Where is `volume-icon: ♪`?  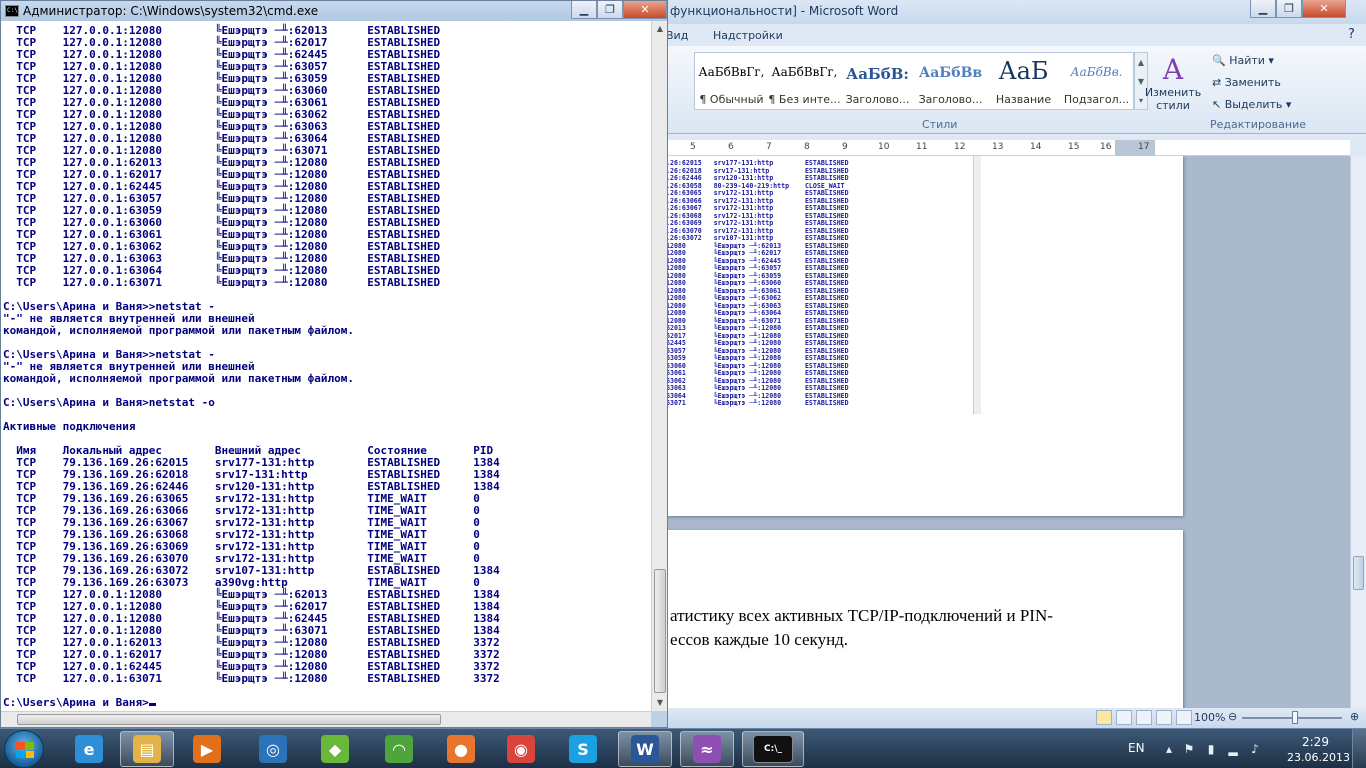 volume-icon: ♪ is located at coordinates (1255, 749).